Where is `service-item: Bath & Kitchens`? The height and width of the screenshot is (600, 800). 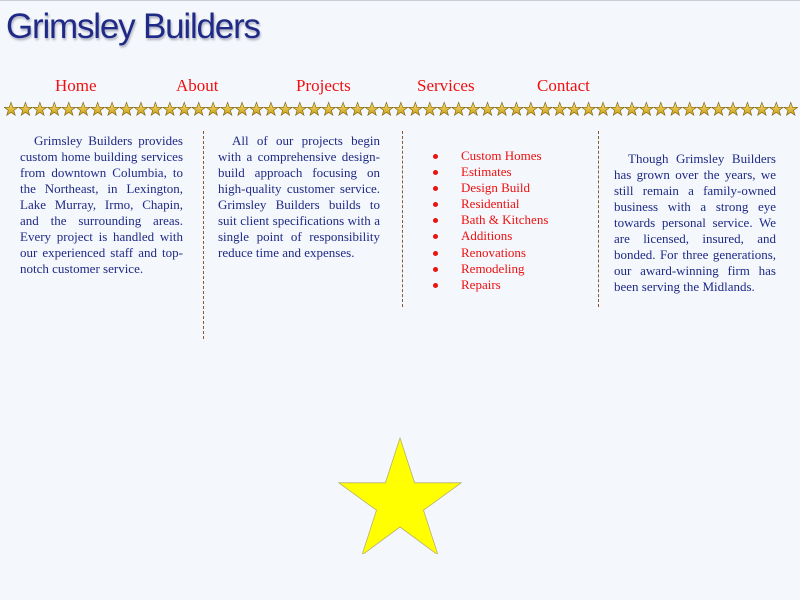
service-item: Bath & Kitchens is located at coordinates (511, 220).